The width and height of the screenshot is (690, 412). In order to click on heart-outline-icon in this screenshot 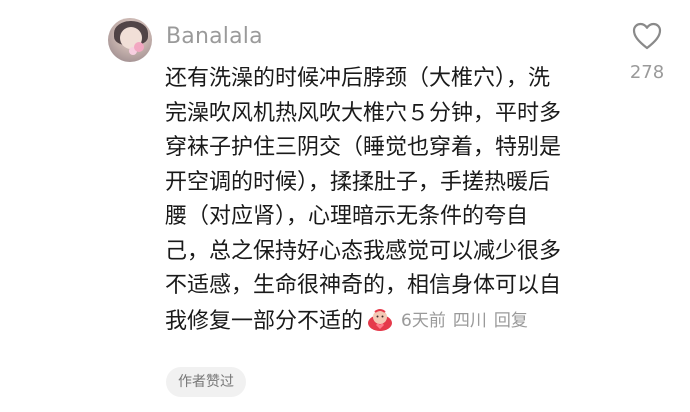, I will do `click(647, 36)`.